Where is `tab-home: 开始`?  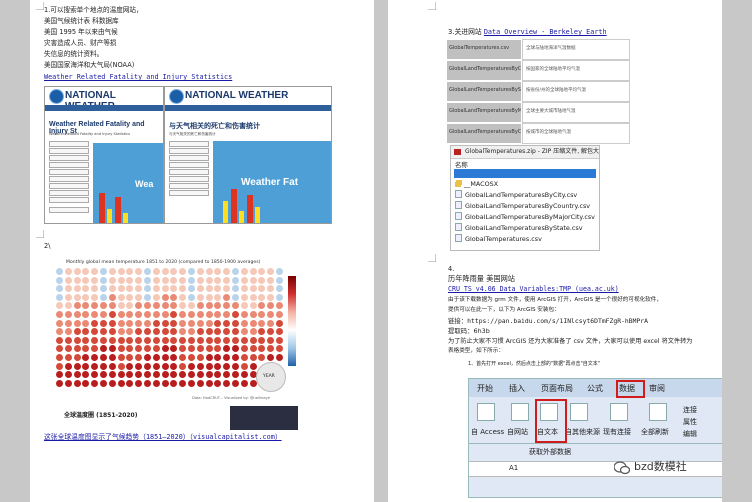
tab-home: 开始 is located at coordinates (485, 388).